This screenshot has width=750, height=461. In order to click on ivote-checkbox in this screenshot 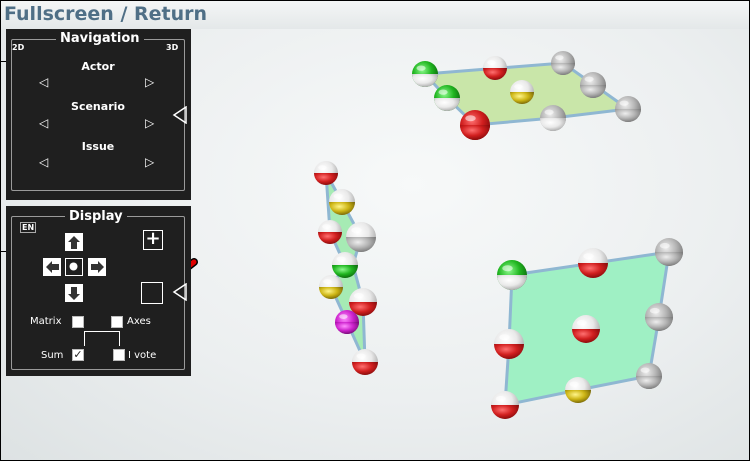, I will do `click(119, 355)`.